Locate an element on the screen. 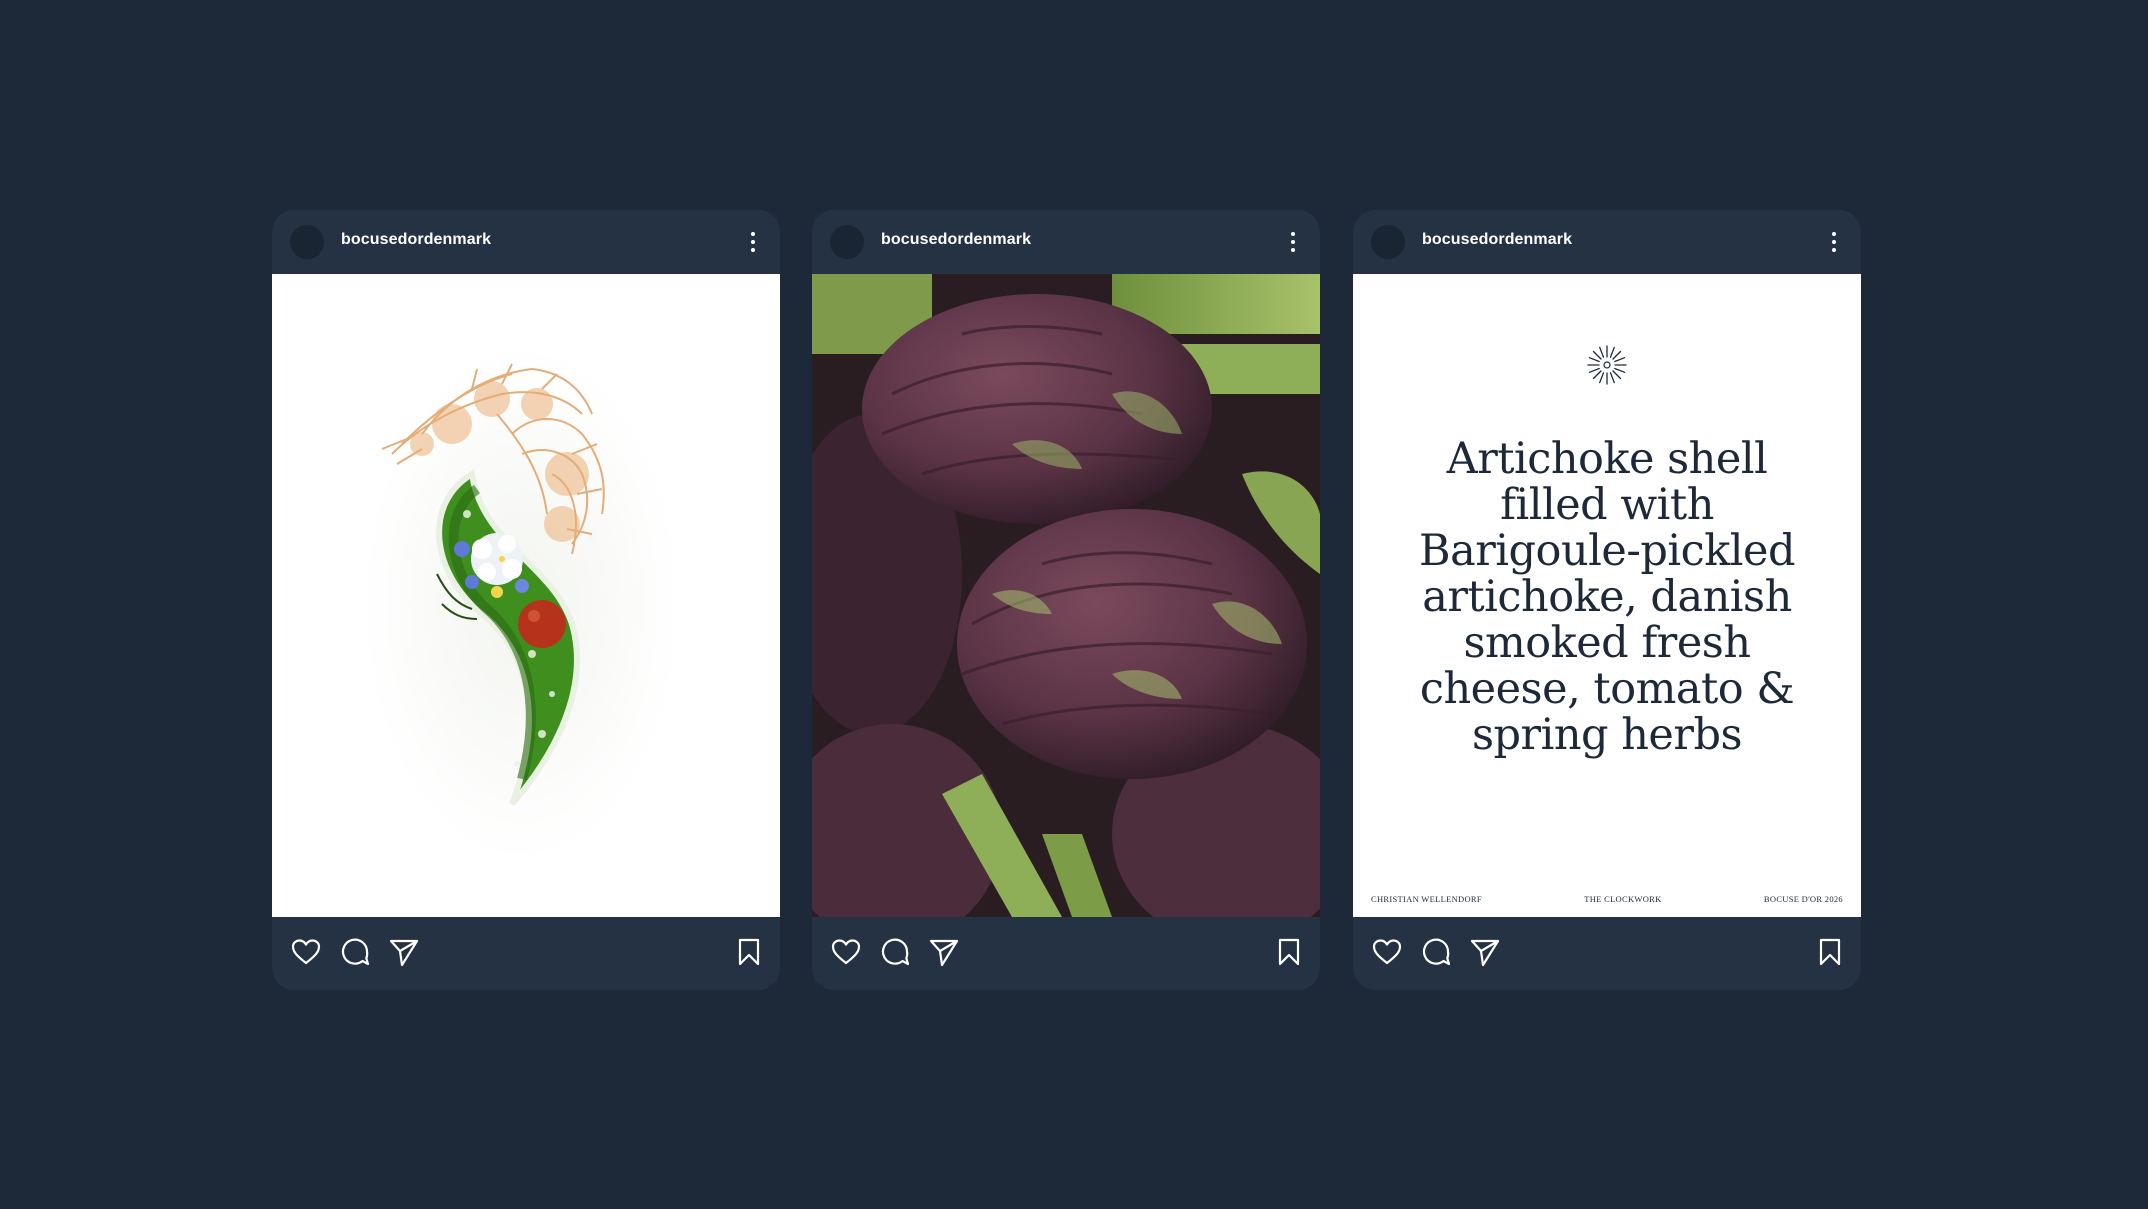 The height and width of the screenshot is (1209, 2148). sunburst-logo-icon is located at coordinates (1607, 365).